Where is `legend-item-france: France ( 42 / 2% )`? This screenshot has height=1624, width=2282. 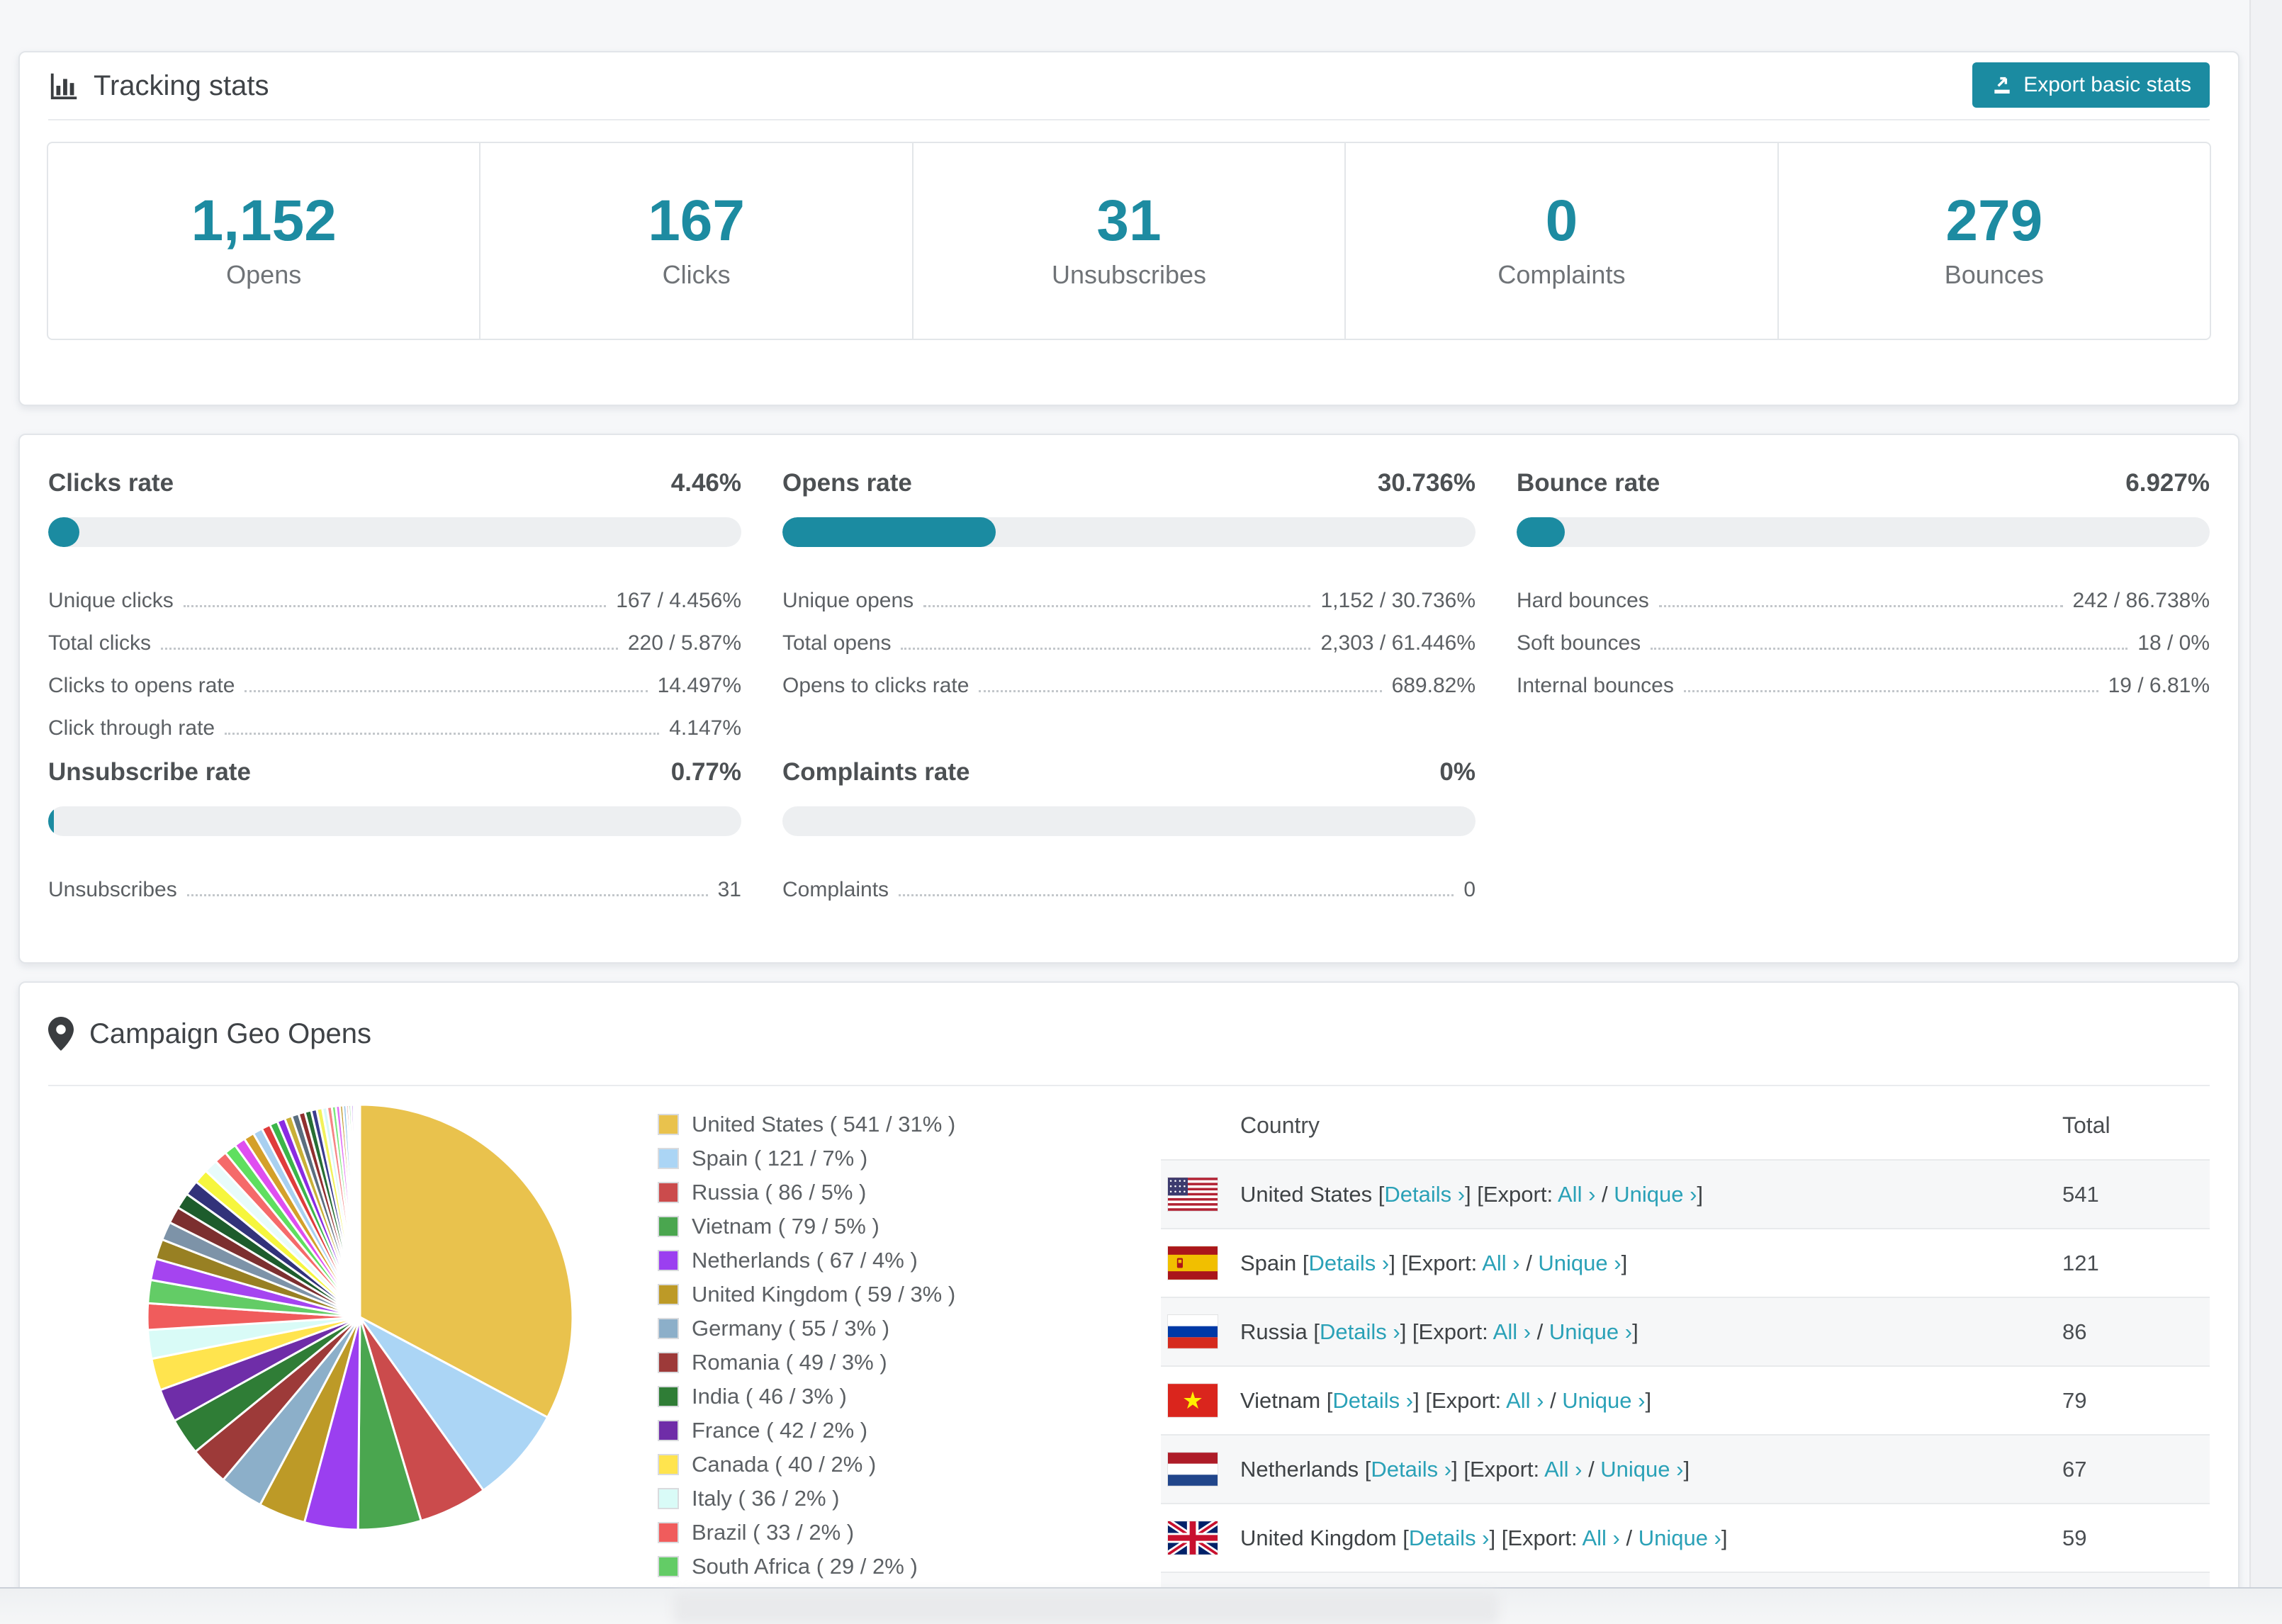 legend-item-france: France ( 42 / 2% ) is located at coordinates (825, 1431).